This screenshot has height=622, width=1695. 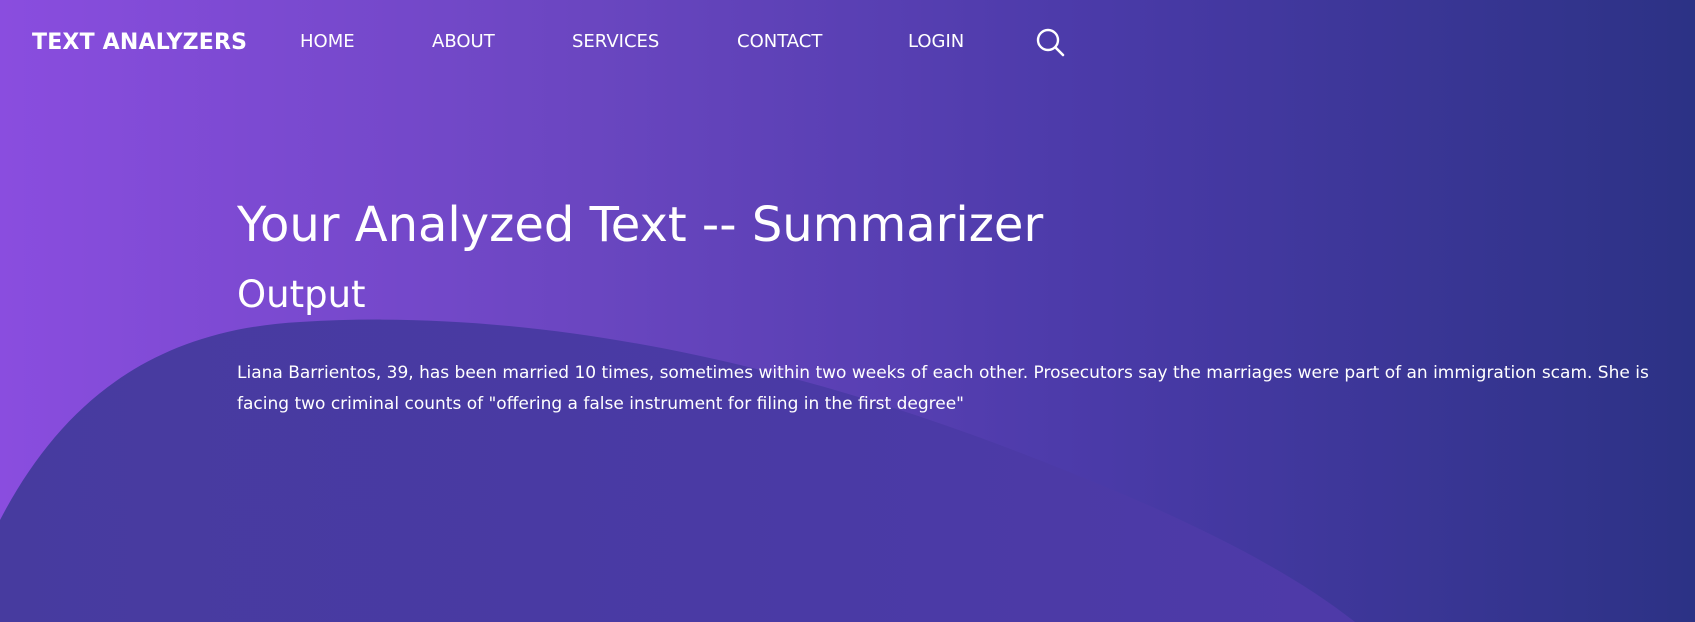 I want to click on nav-login-link: LOGIN, so click(x=936, y=42).